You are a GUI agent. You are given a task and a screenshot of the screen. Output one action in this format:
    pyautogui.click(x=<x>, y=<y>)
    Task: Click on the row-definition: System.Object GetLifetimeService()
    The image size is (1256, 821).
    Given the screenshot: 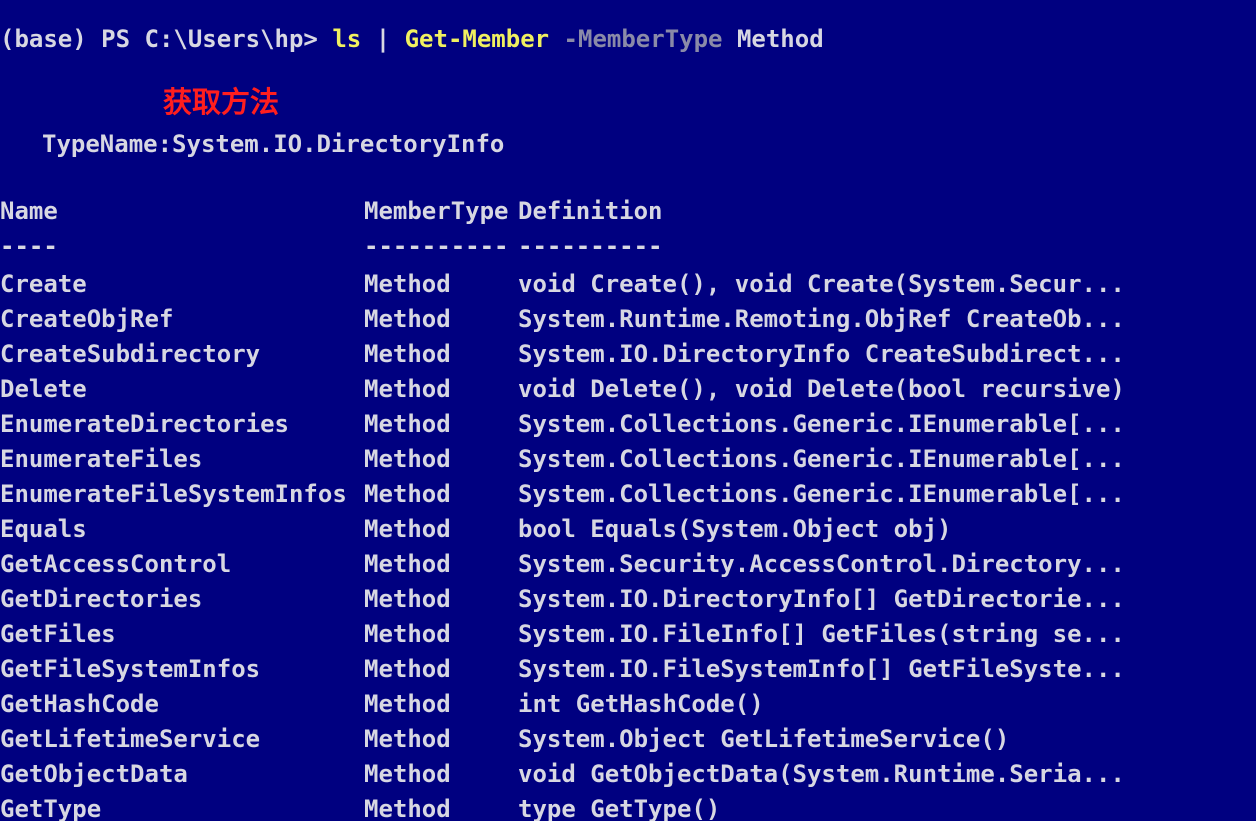 What is the action you would take?
    pyautogui.click(x=764, y=739)
    